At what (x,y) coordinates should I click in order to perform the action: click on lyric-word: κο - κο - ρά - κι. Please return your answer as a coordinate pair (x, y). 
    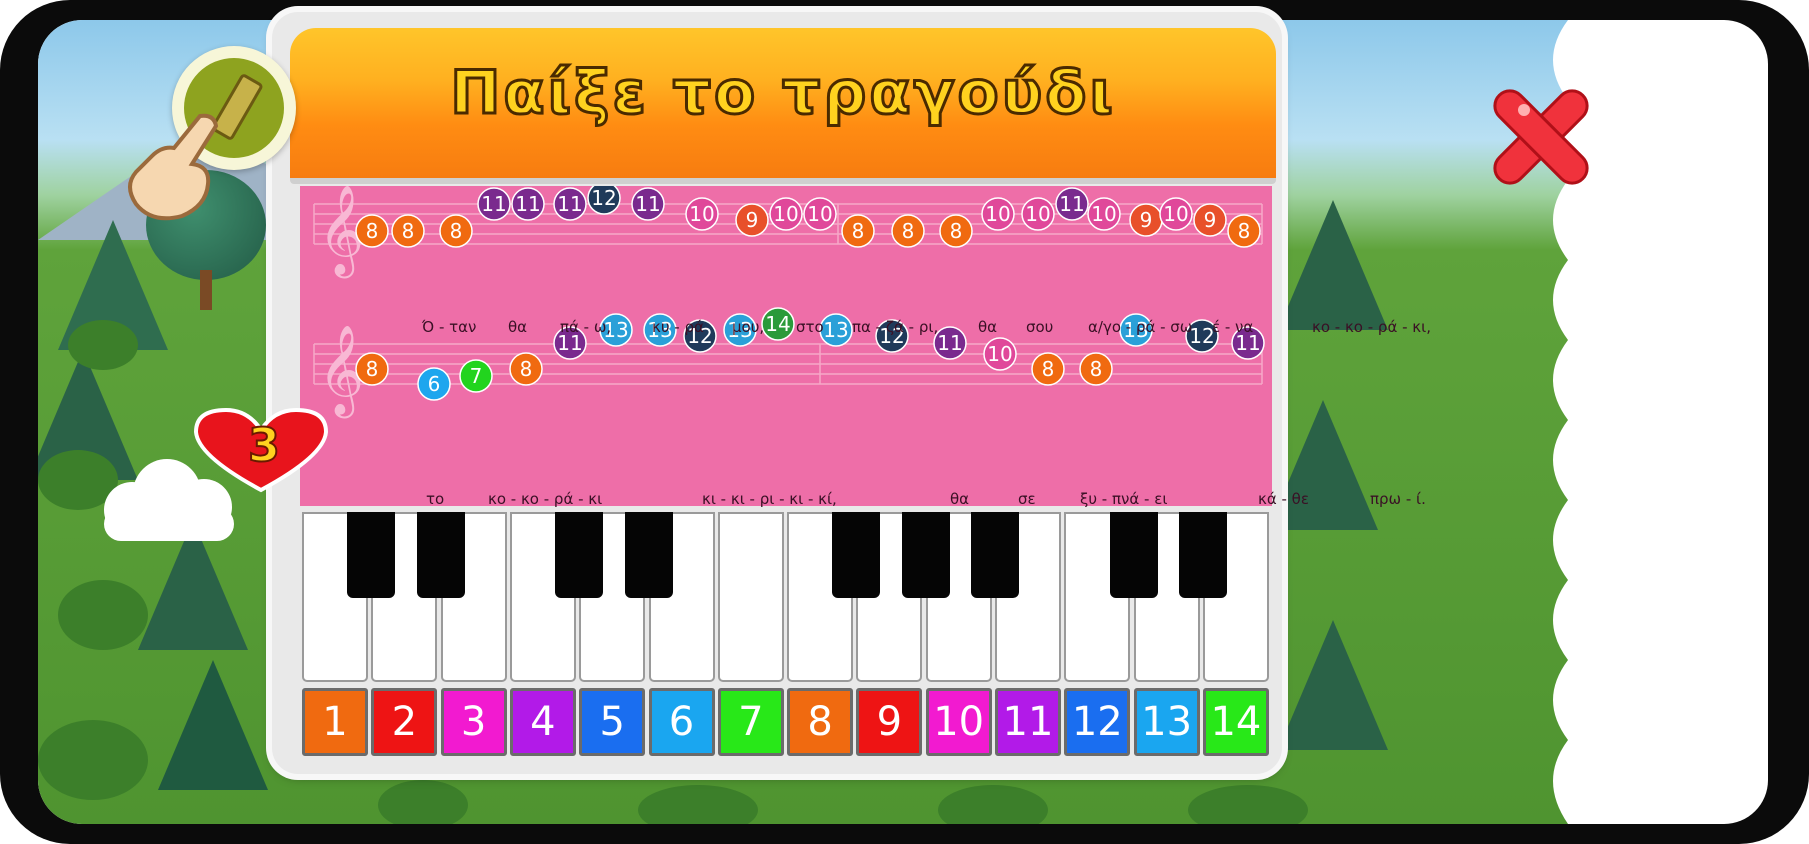
    Looking at the image, I should click on (545, 499).